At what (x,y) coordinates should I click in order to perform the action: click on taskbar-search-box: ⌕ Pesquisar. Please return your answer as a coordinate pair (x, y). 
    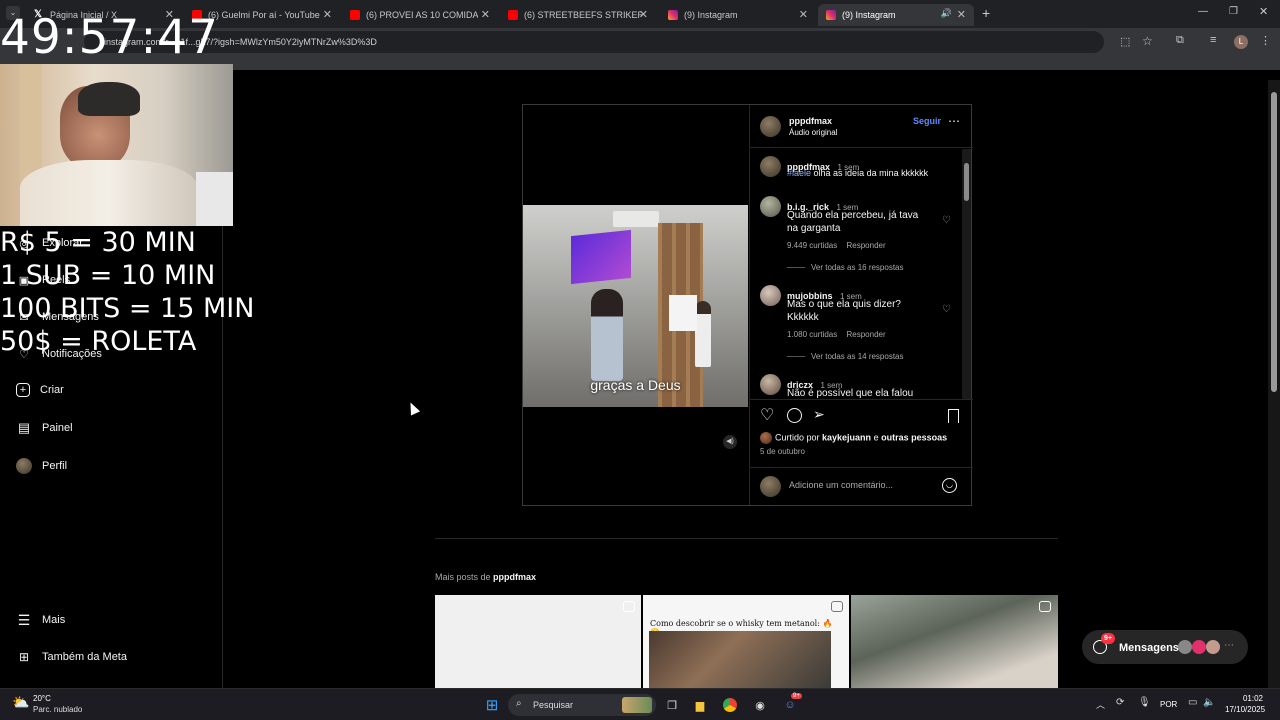
    Looking at the image, I should click on (582, 705).